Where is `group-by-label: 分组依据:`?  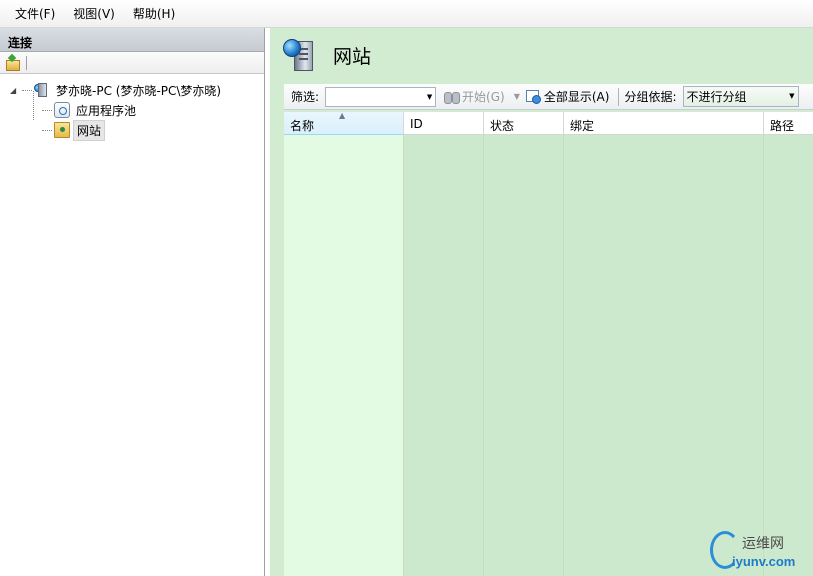
group-by-label: 分组依据: is located at coordinates (650, 97).